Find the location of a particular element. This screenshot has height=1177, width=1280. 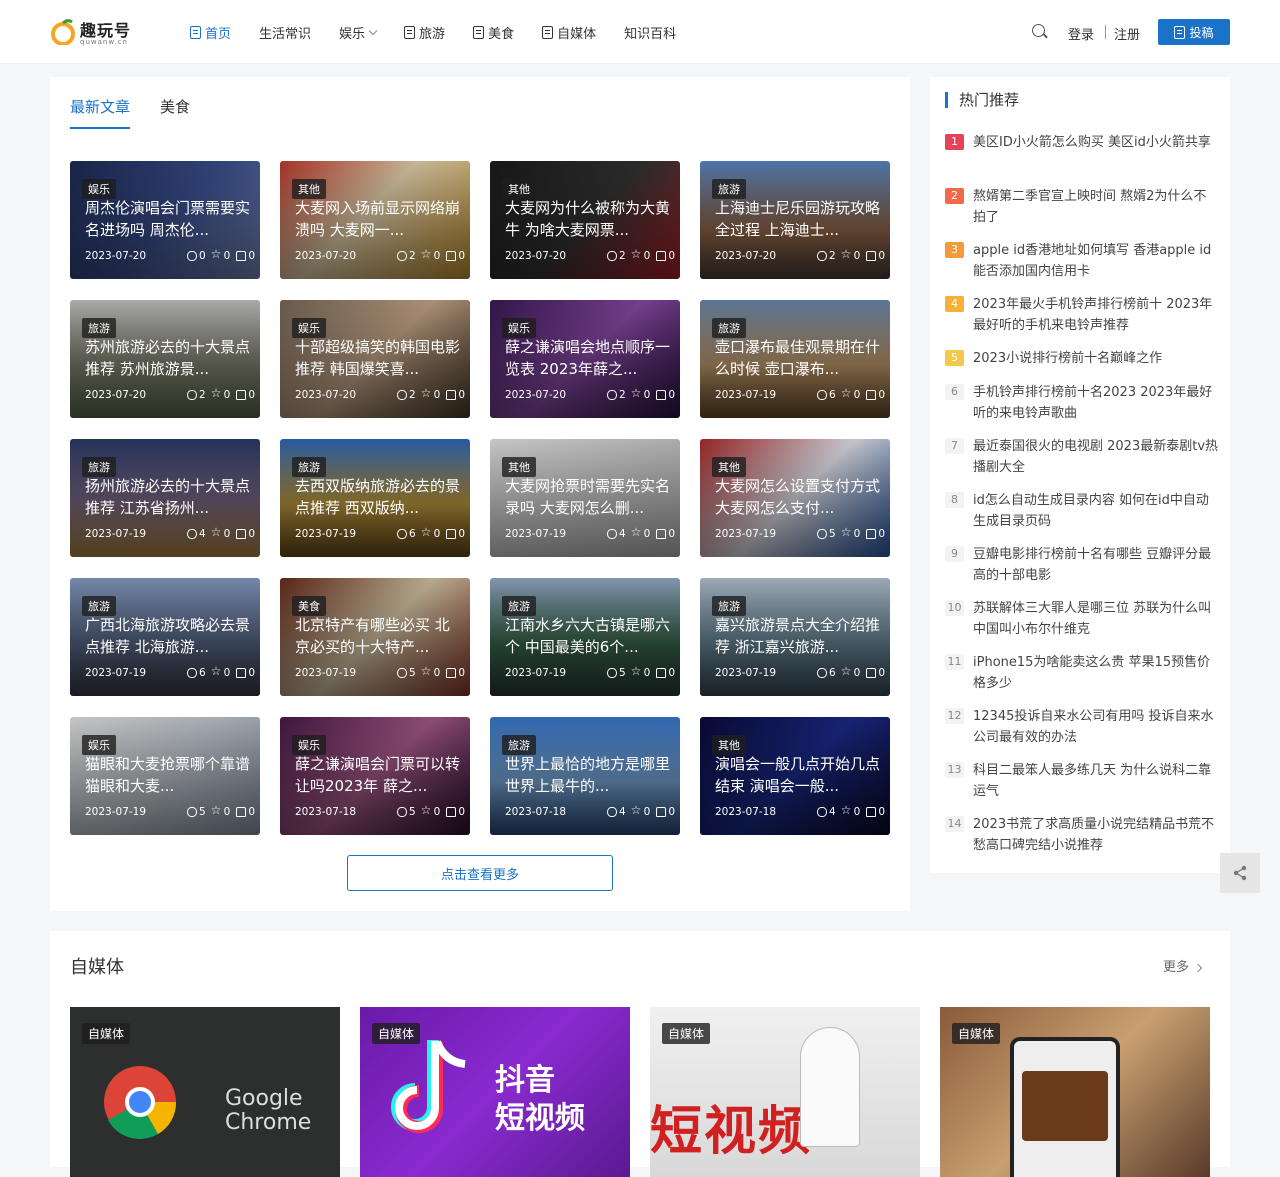

article-card: 旅游扬州旅游必去的十大景点推荐 江苏省扬州... 2023-07-19 4 0 0 is located at coordinates (165, 498).